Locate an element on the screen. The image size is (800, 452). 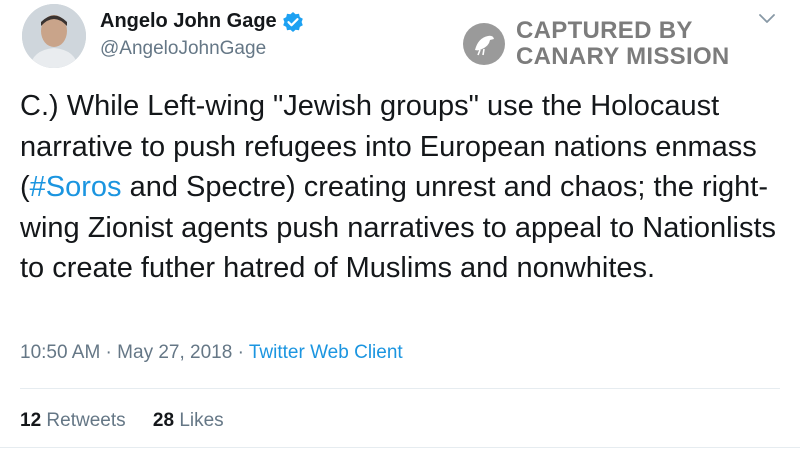
tweet-date: May 27, 2018 is located at coordinates (174, 352).